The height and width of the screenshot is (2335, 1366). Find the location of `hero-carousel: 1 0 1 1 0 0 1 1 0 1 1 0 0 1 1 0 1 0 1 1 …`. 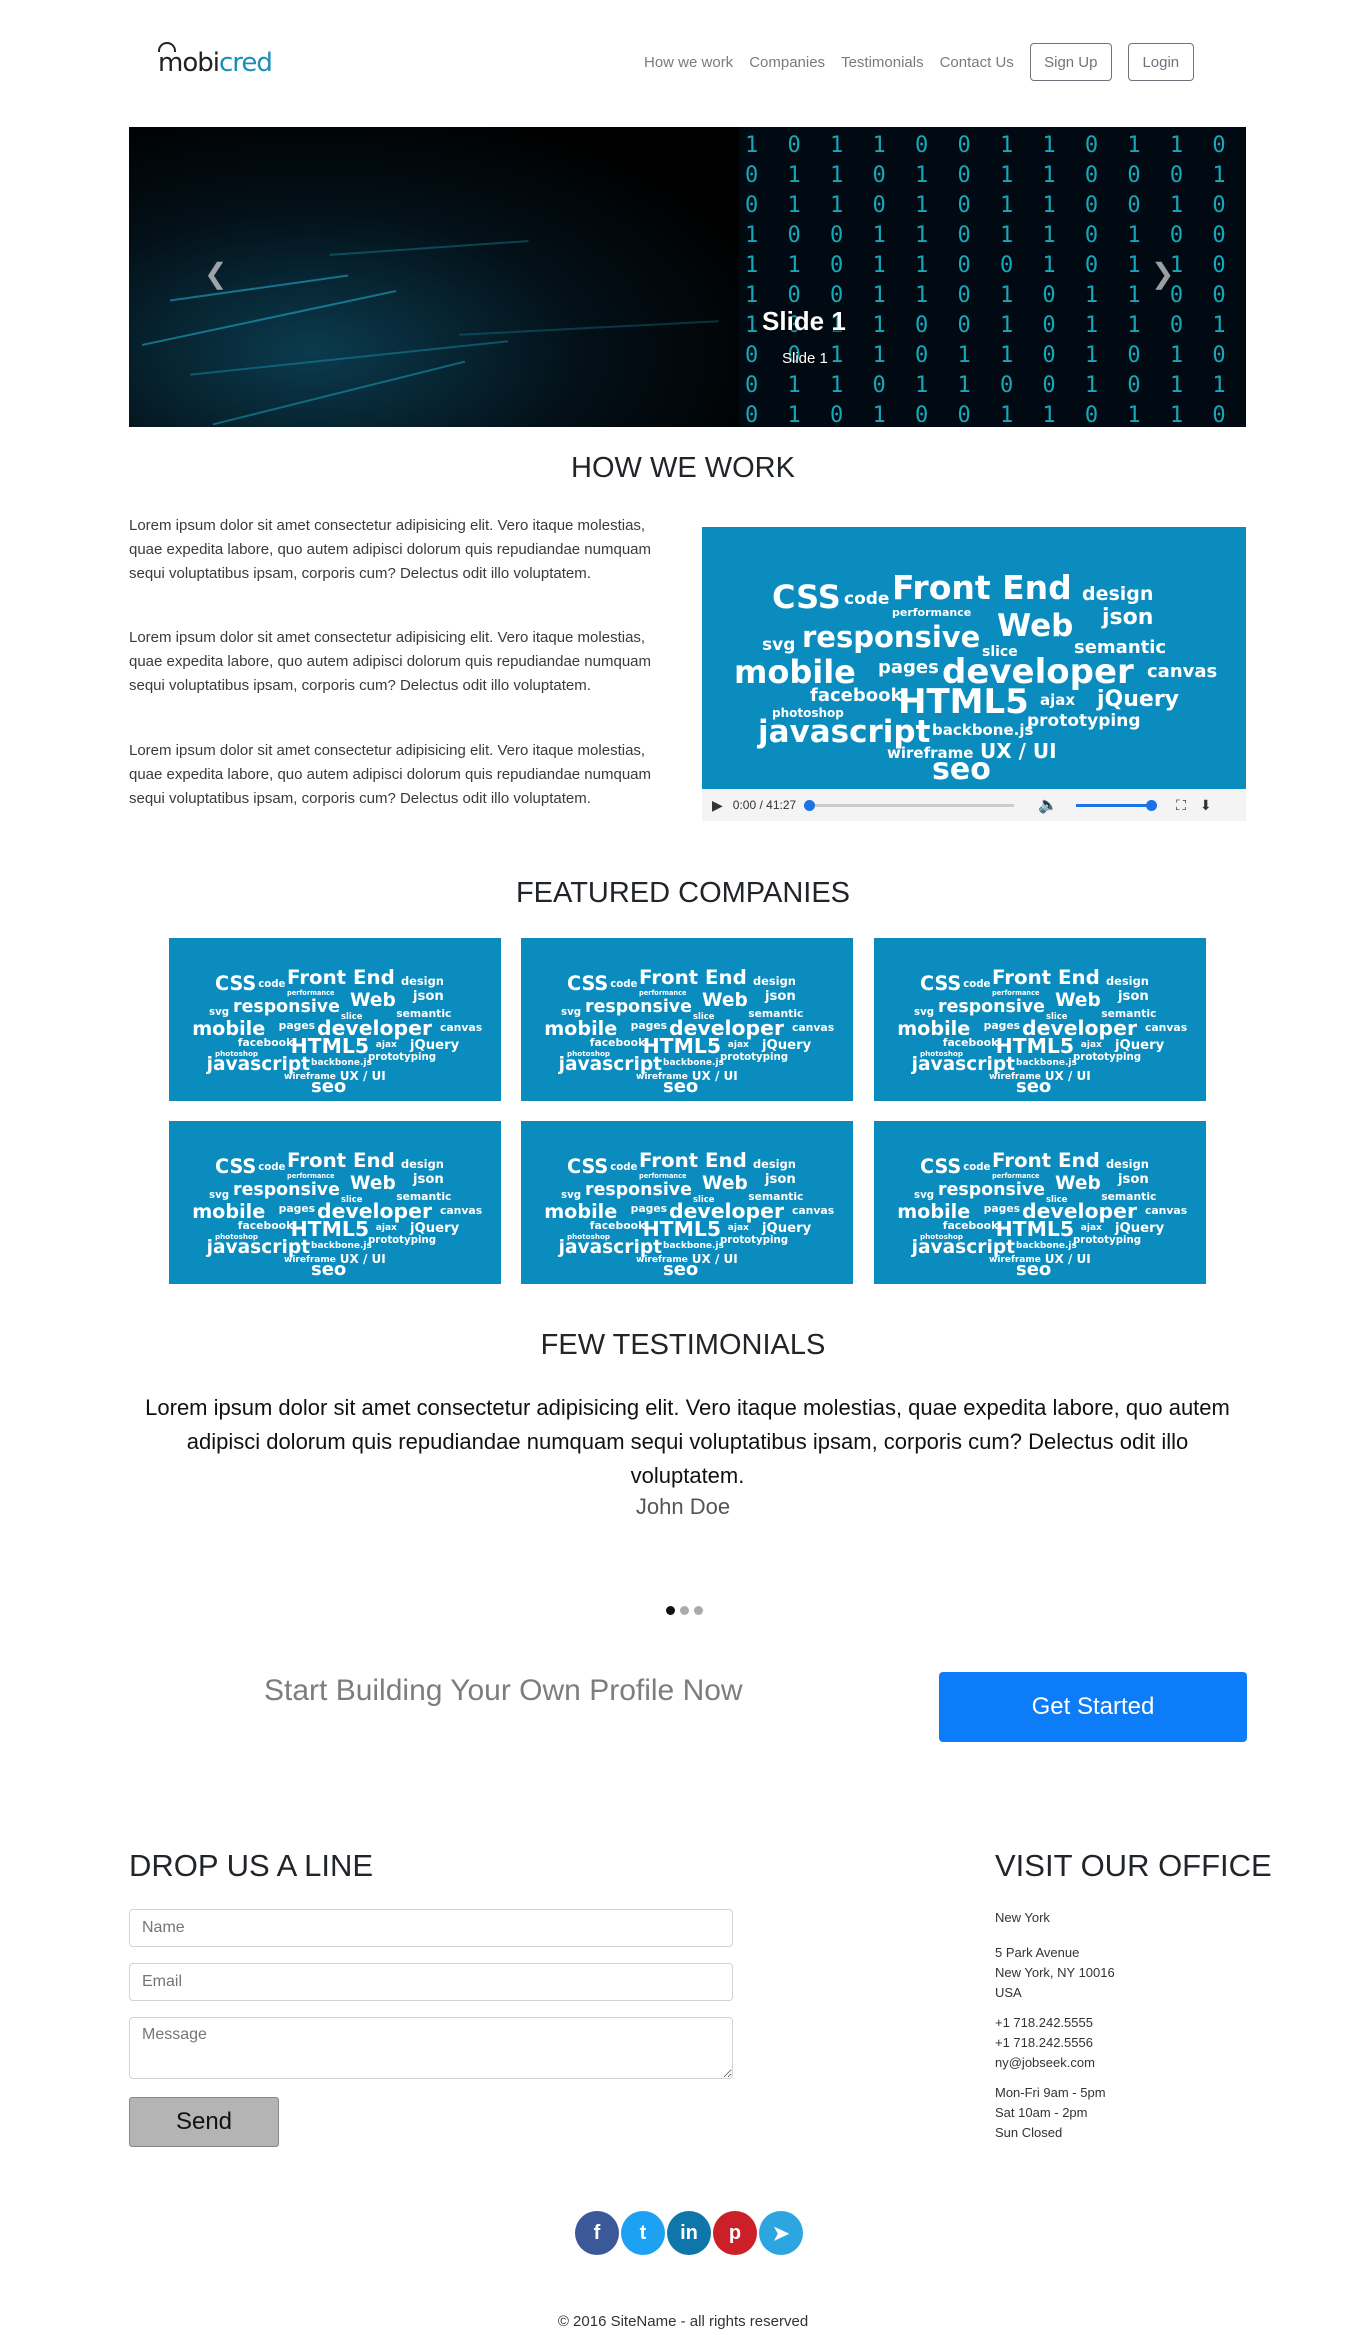

hero-carousel: 1 0 1 1 0 0 1 1 0 1 1 0 0 1 1 0 1 0 1 1 … is located at coordinates (687, 277).